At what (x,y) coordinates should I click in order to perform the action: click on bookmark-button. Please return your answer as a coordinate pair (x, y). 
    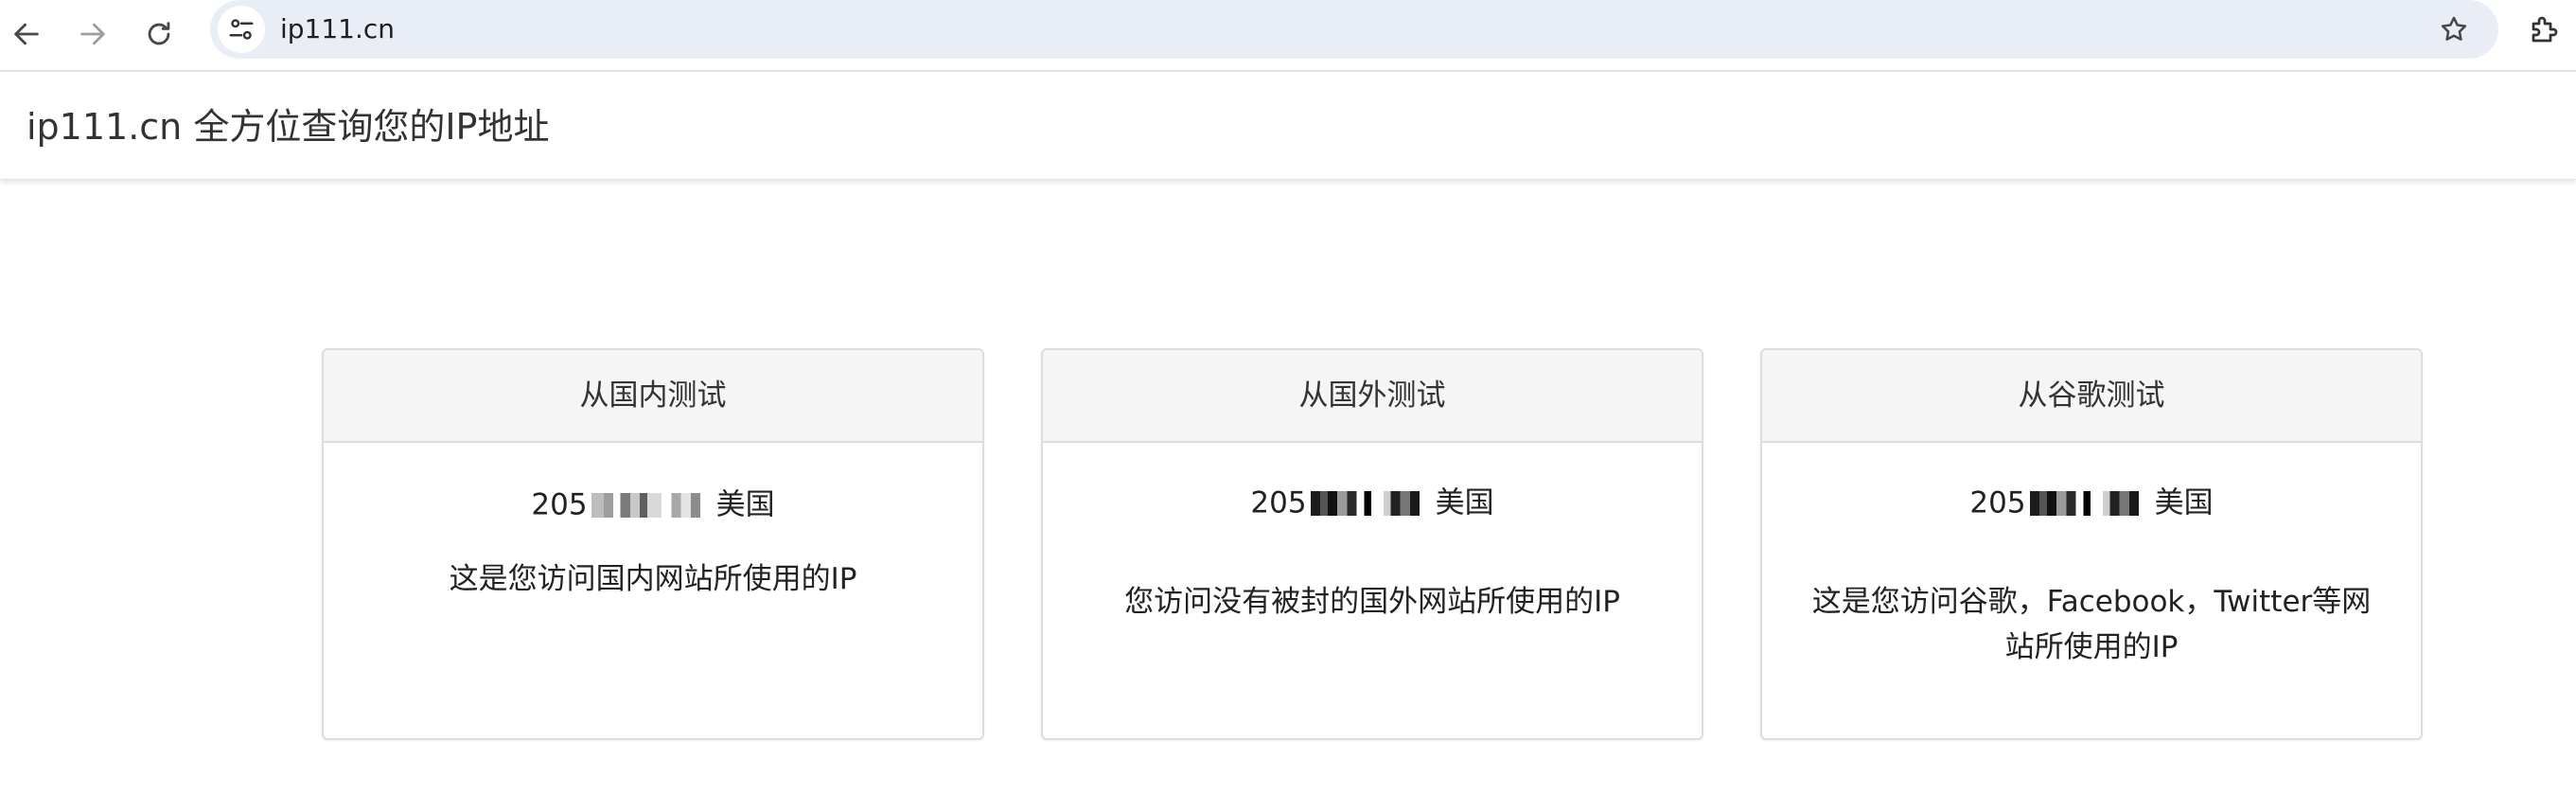
    Looking at the image, I should click on (2454, 29).